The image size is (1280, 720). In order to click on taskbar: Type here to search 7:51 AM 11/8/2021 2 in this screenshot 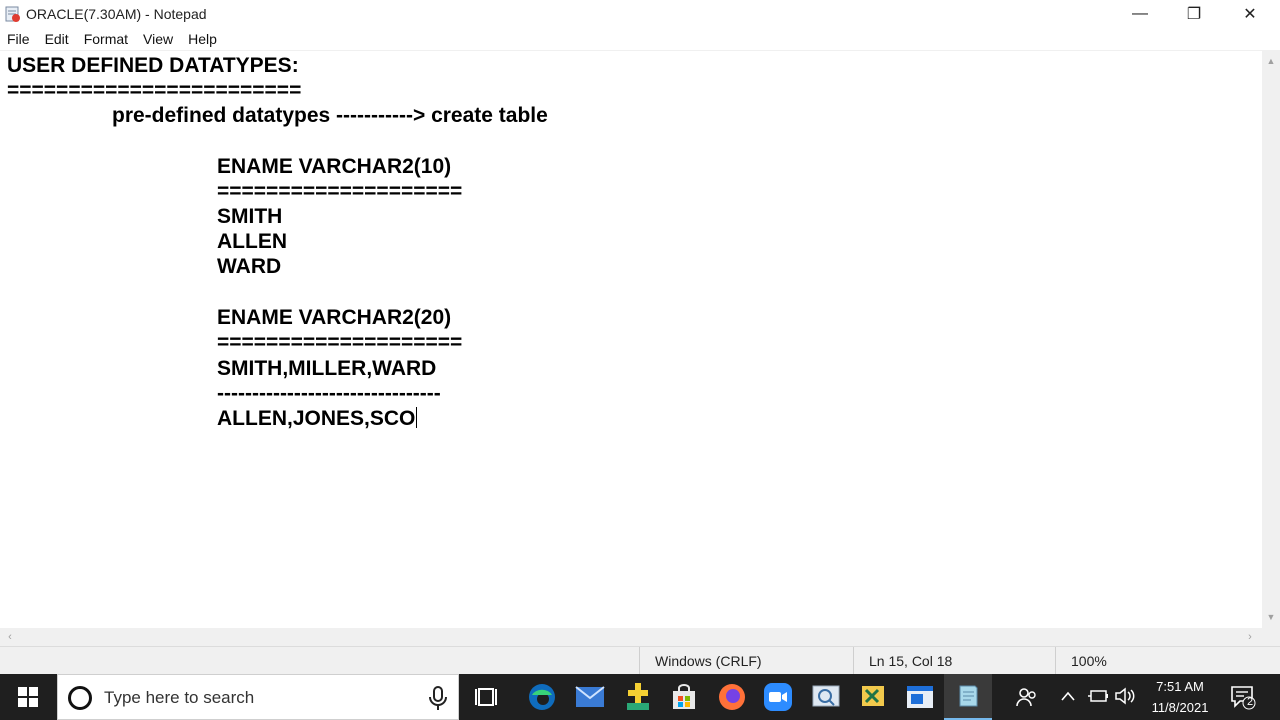, I will do `click(640, 697)`.